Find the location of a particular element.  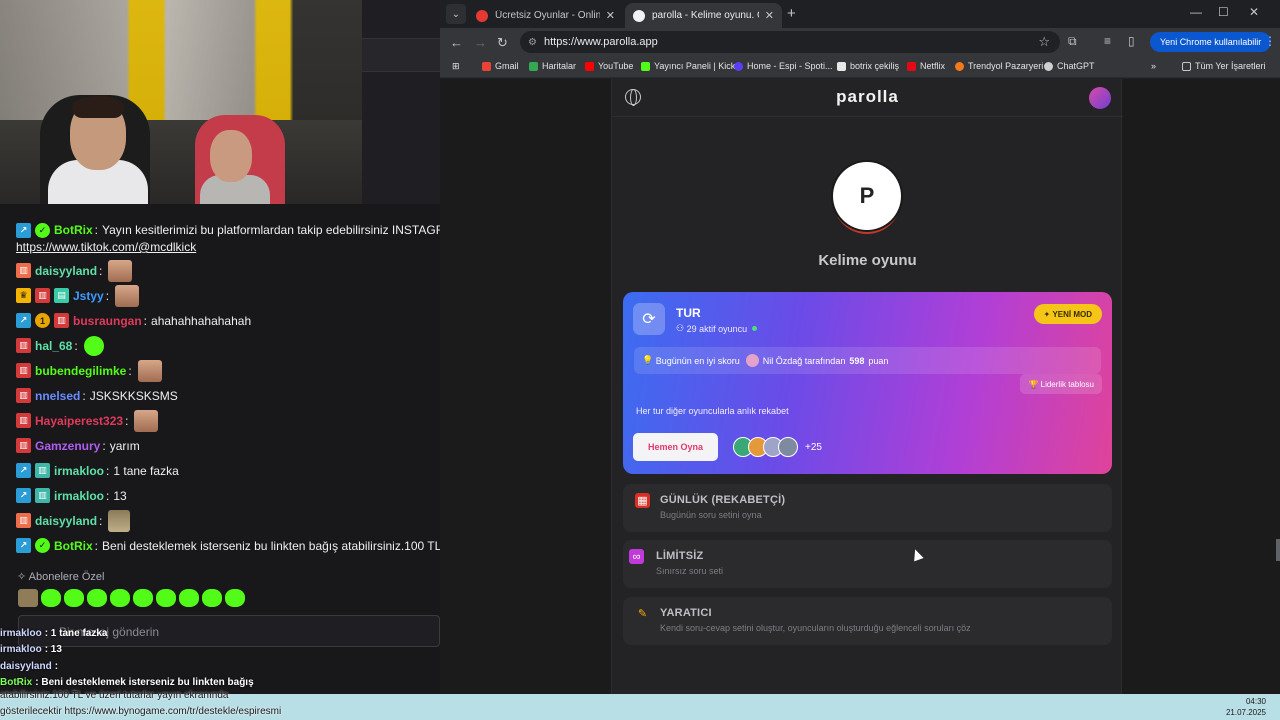

chat-message: ▥ hal_68: is located at coordinates (220, 345).